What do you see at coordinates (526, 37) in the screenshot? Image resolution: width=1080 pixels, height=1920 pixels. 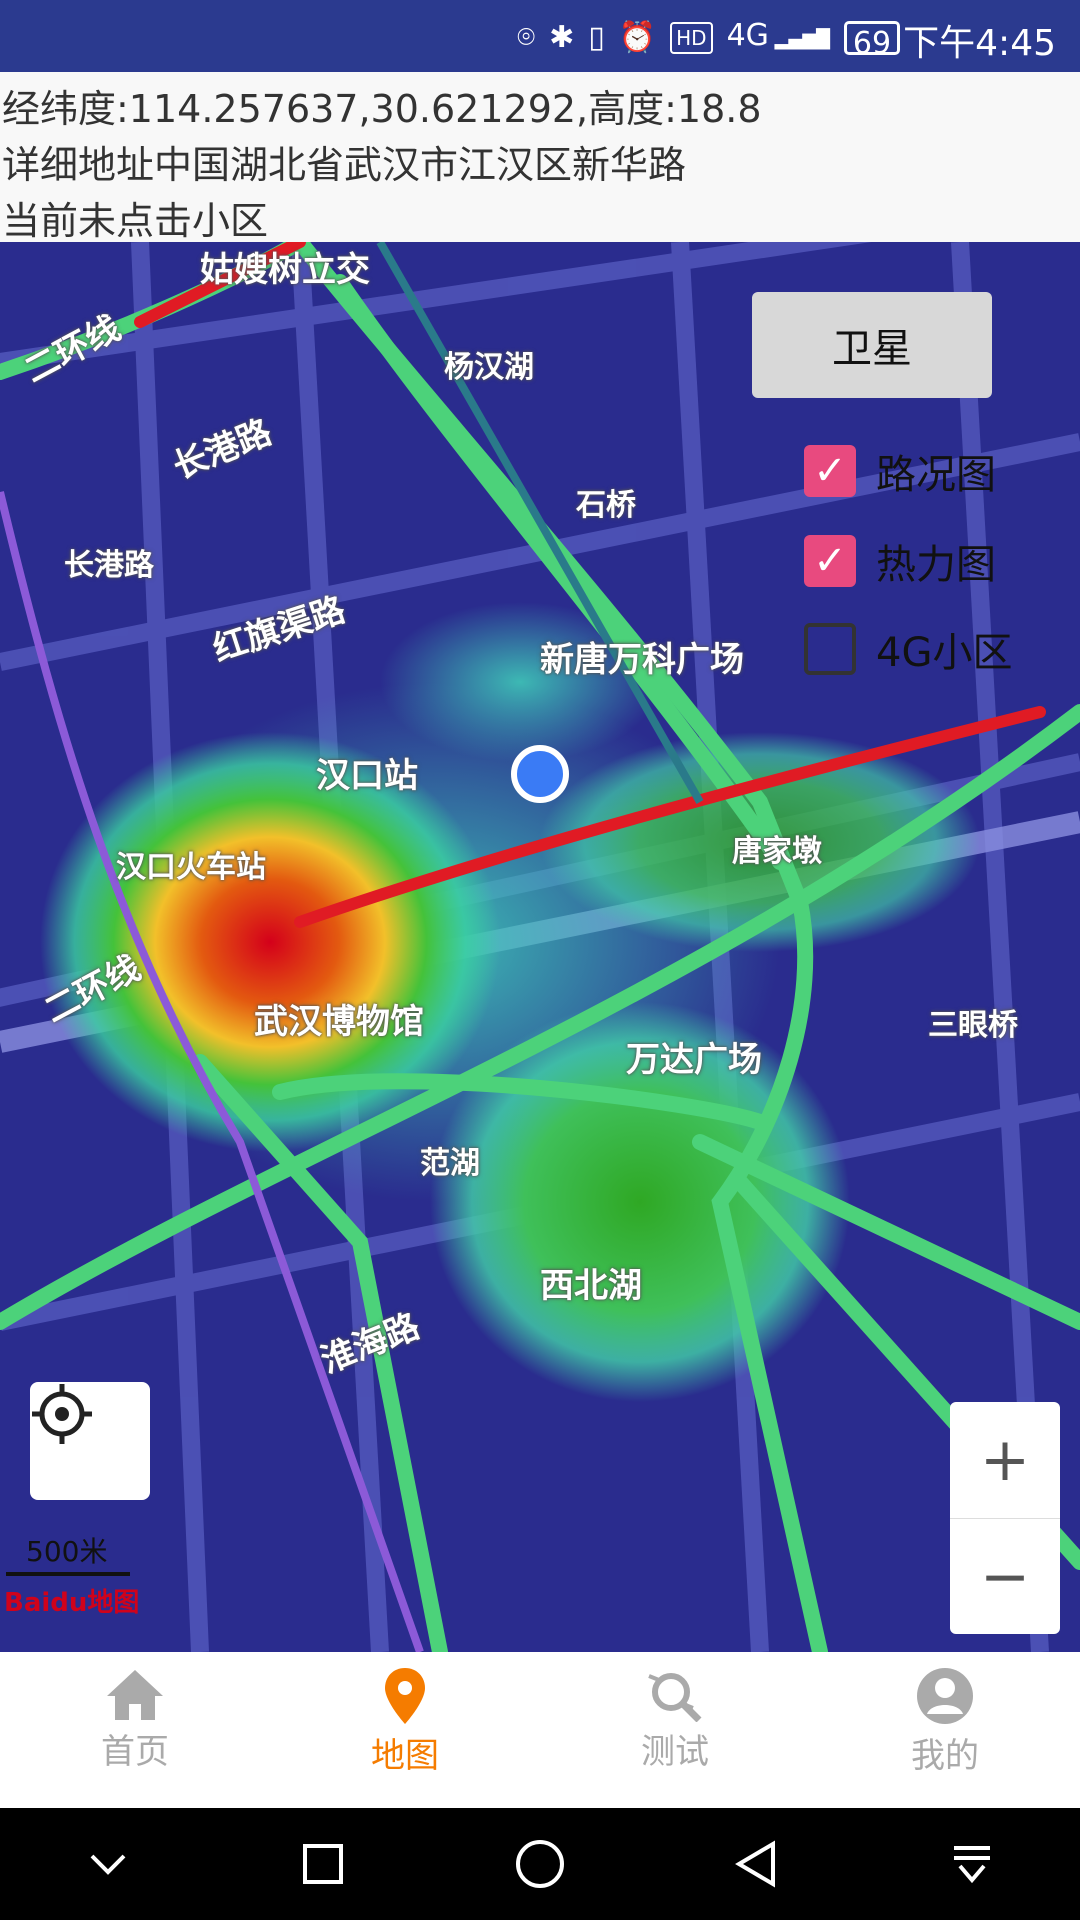 I see `location-icon: ⌾` at bounding box center [526, 37].